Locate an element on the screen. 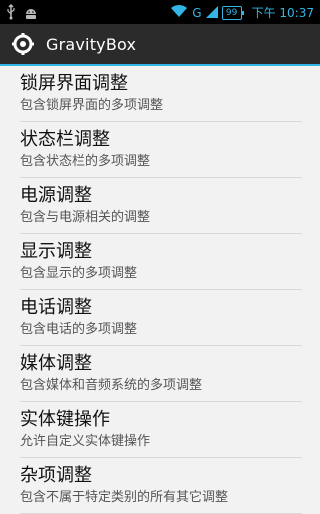  notification-icons is located at coordinates (22, 13).